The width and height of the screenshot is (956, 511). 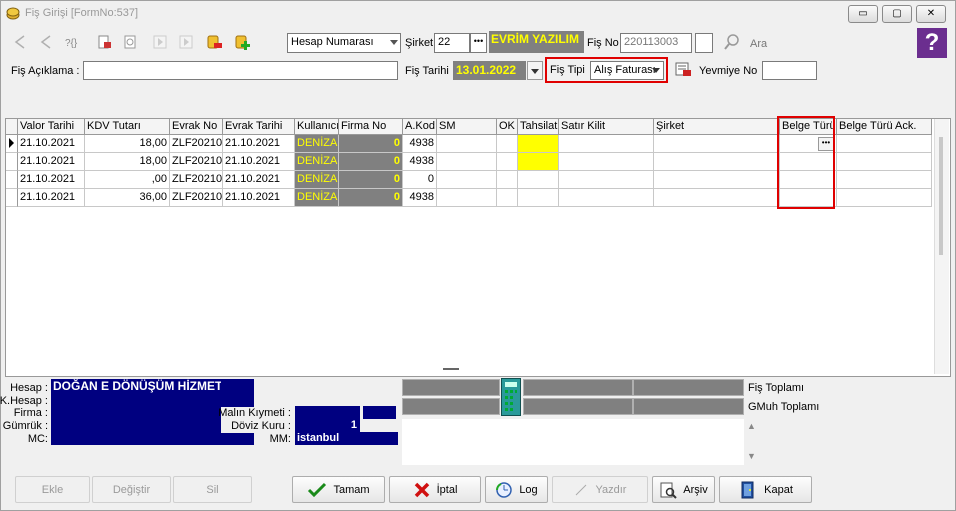 I want to click on company-code-input: 22, so click(x=452, y=43).